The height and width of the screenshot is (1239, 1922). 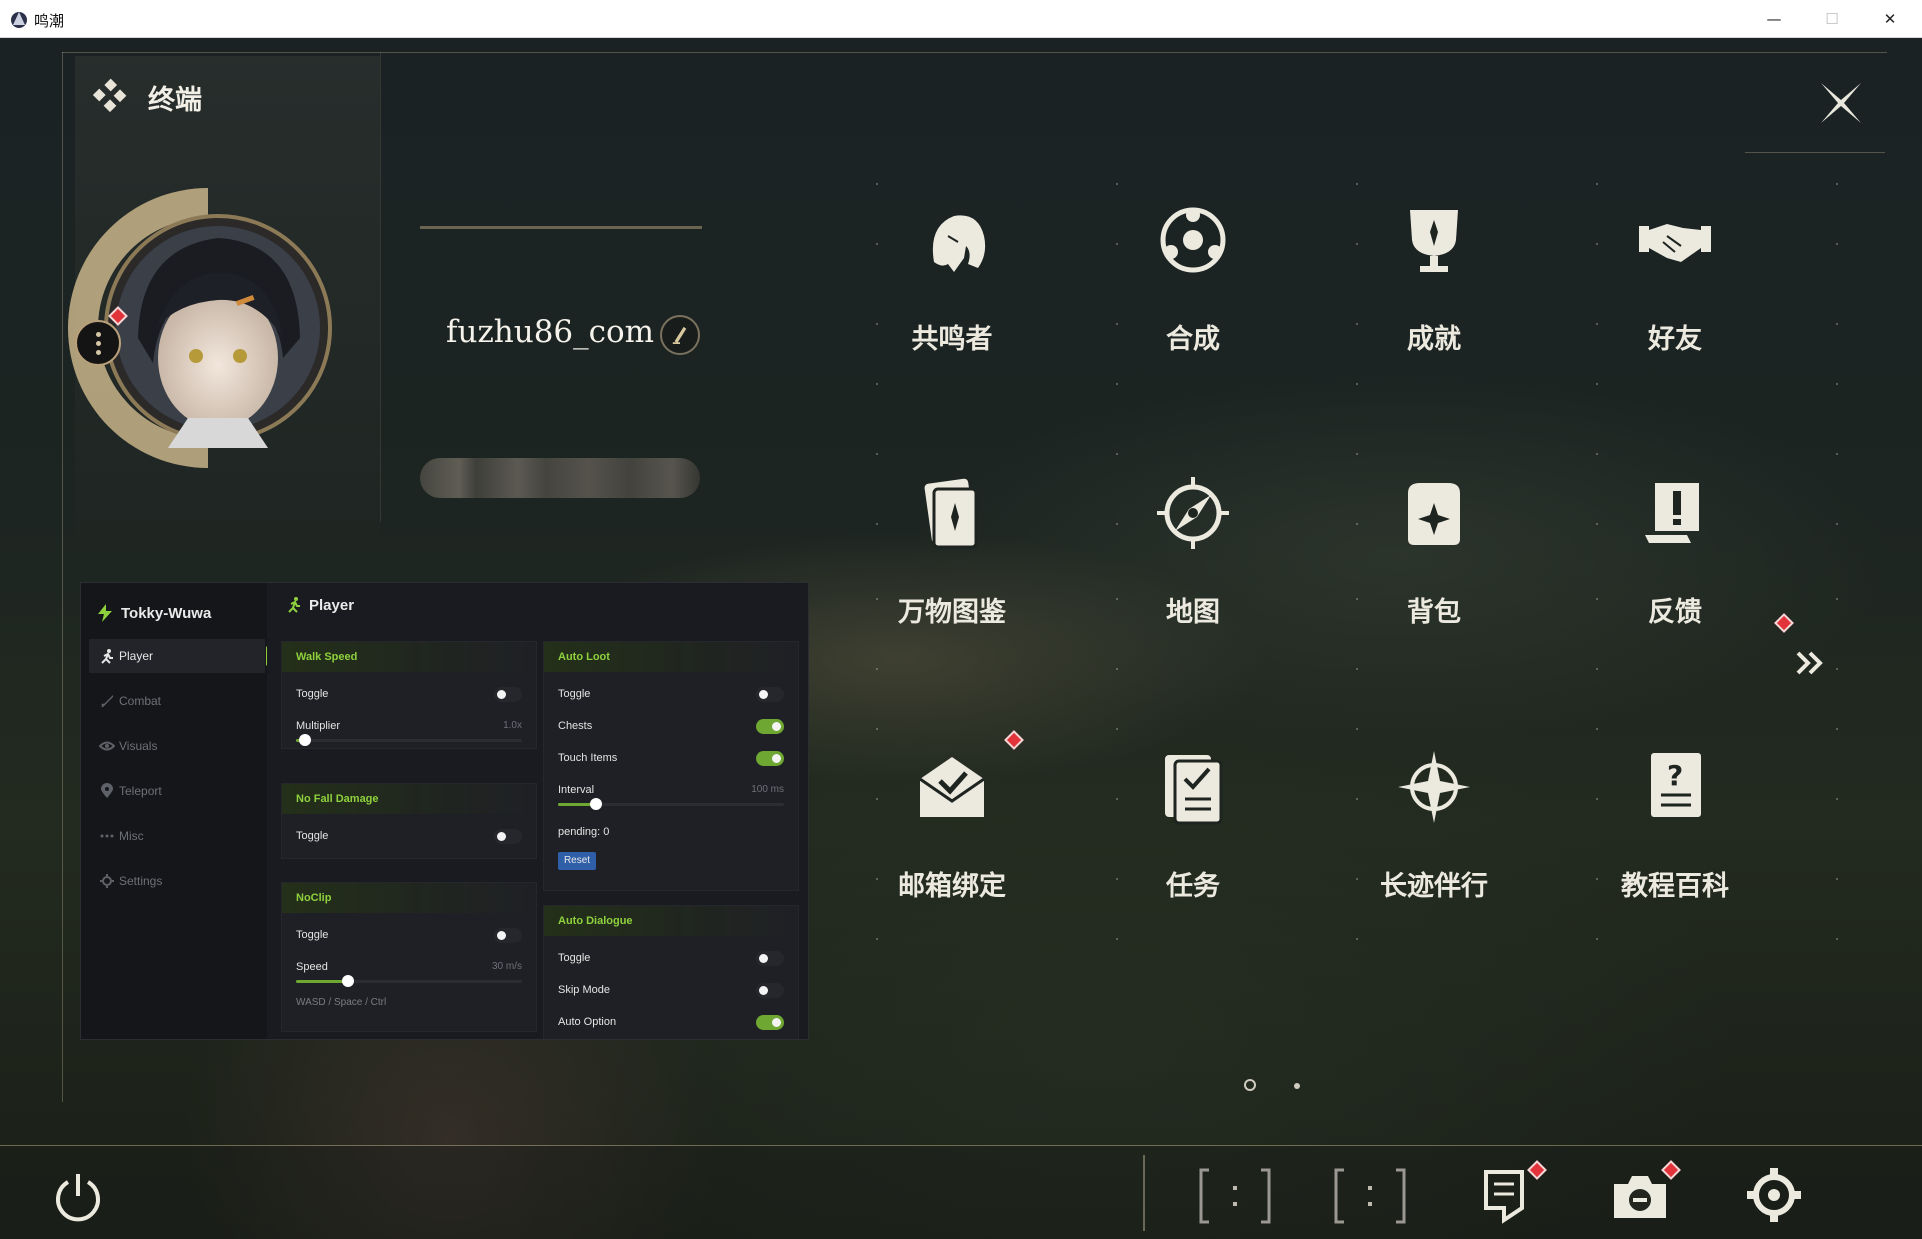 I want to click on menu-item-quest: 任务, so click(x=1193, y=829).